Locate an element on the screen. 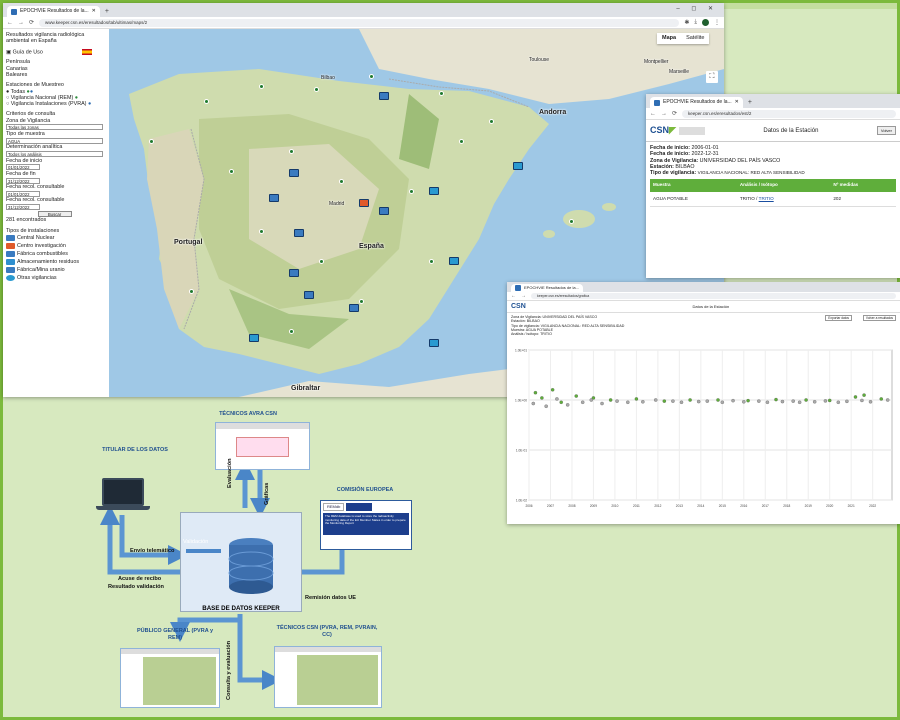 The width and height of the screenshot is (900, 720). spain-flag-icon is located at coordinates (87, 51).